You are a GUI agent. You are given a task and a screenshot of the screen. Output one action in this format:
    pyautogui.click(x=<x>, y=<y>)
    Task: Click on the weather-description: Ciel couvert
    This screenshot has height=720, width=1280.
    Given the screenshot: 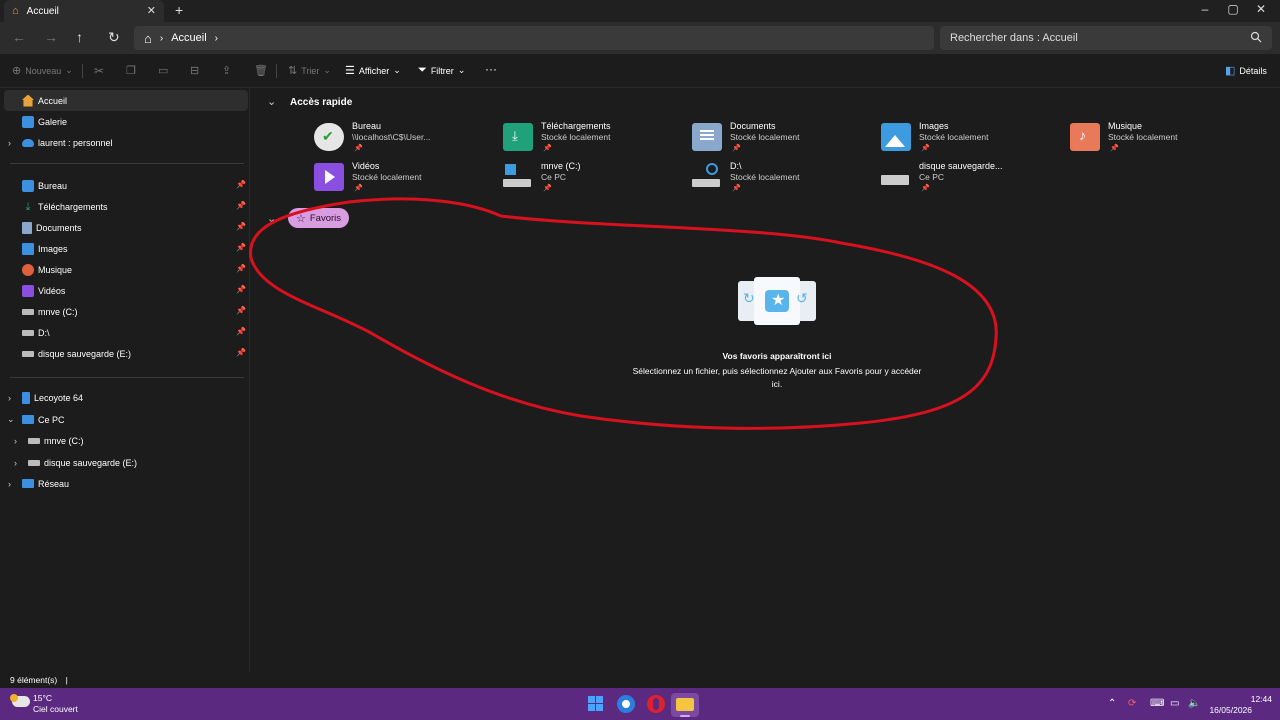 What is the action you would take?
    pyautogui.click(x=55, y=709)
    